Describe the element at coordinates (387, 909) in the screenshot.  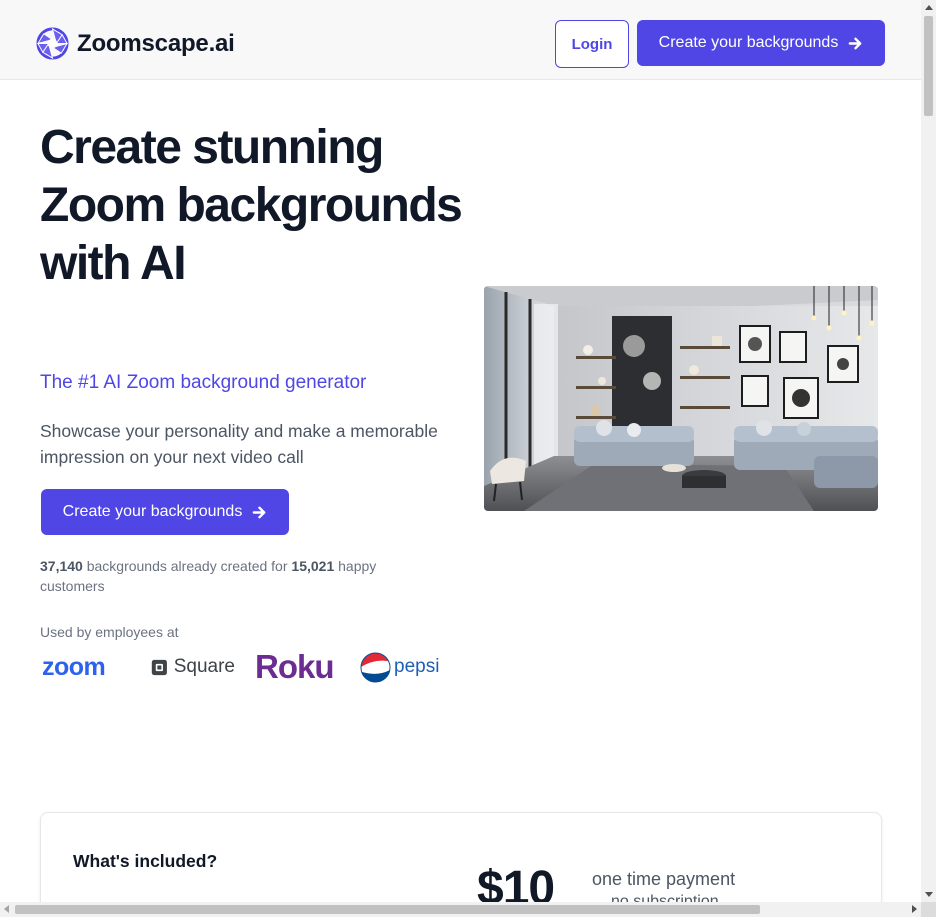
I see `horizontal-scroll-thumb` at that location.